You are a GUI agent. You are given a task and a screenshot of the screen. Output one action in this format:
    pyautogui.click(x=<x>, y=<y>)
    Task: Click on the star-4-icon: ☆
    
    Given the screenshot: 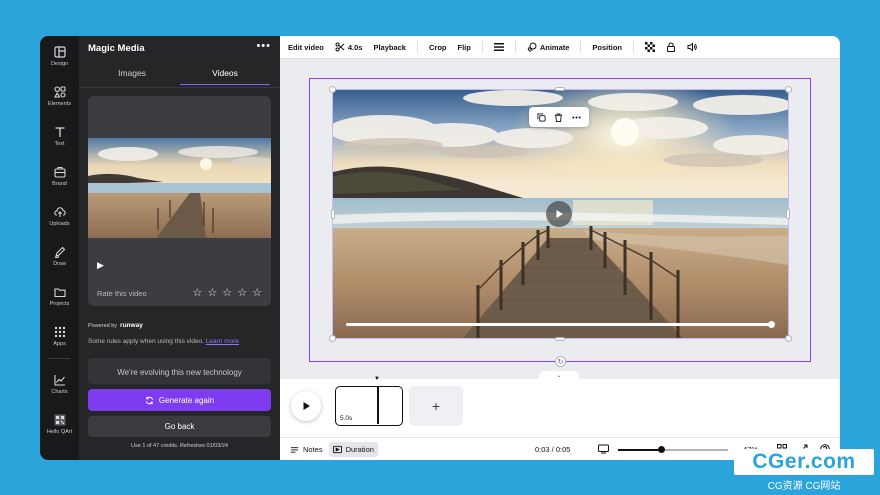 What is the action you would take?
    pyautogui.click(x=242, y=293)
    